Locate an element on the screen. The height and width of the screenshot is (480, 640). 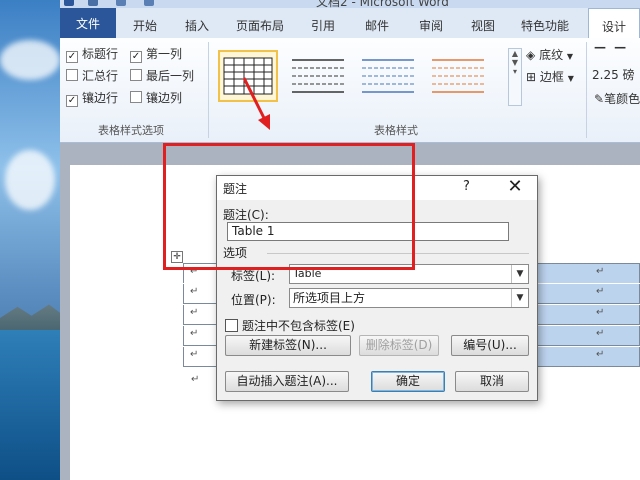
help-button: ? is located at coordinates (466, 186).